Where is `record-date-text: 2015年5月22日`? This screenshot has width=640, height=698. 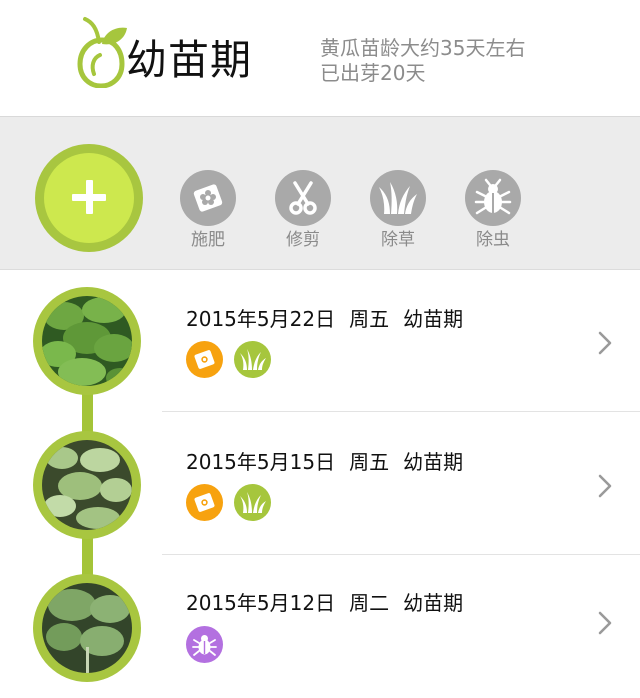 record-date-text: 2015年5月22日 is located at coordinates (261, 319).